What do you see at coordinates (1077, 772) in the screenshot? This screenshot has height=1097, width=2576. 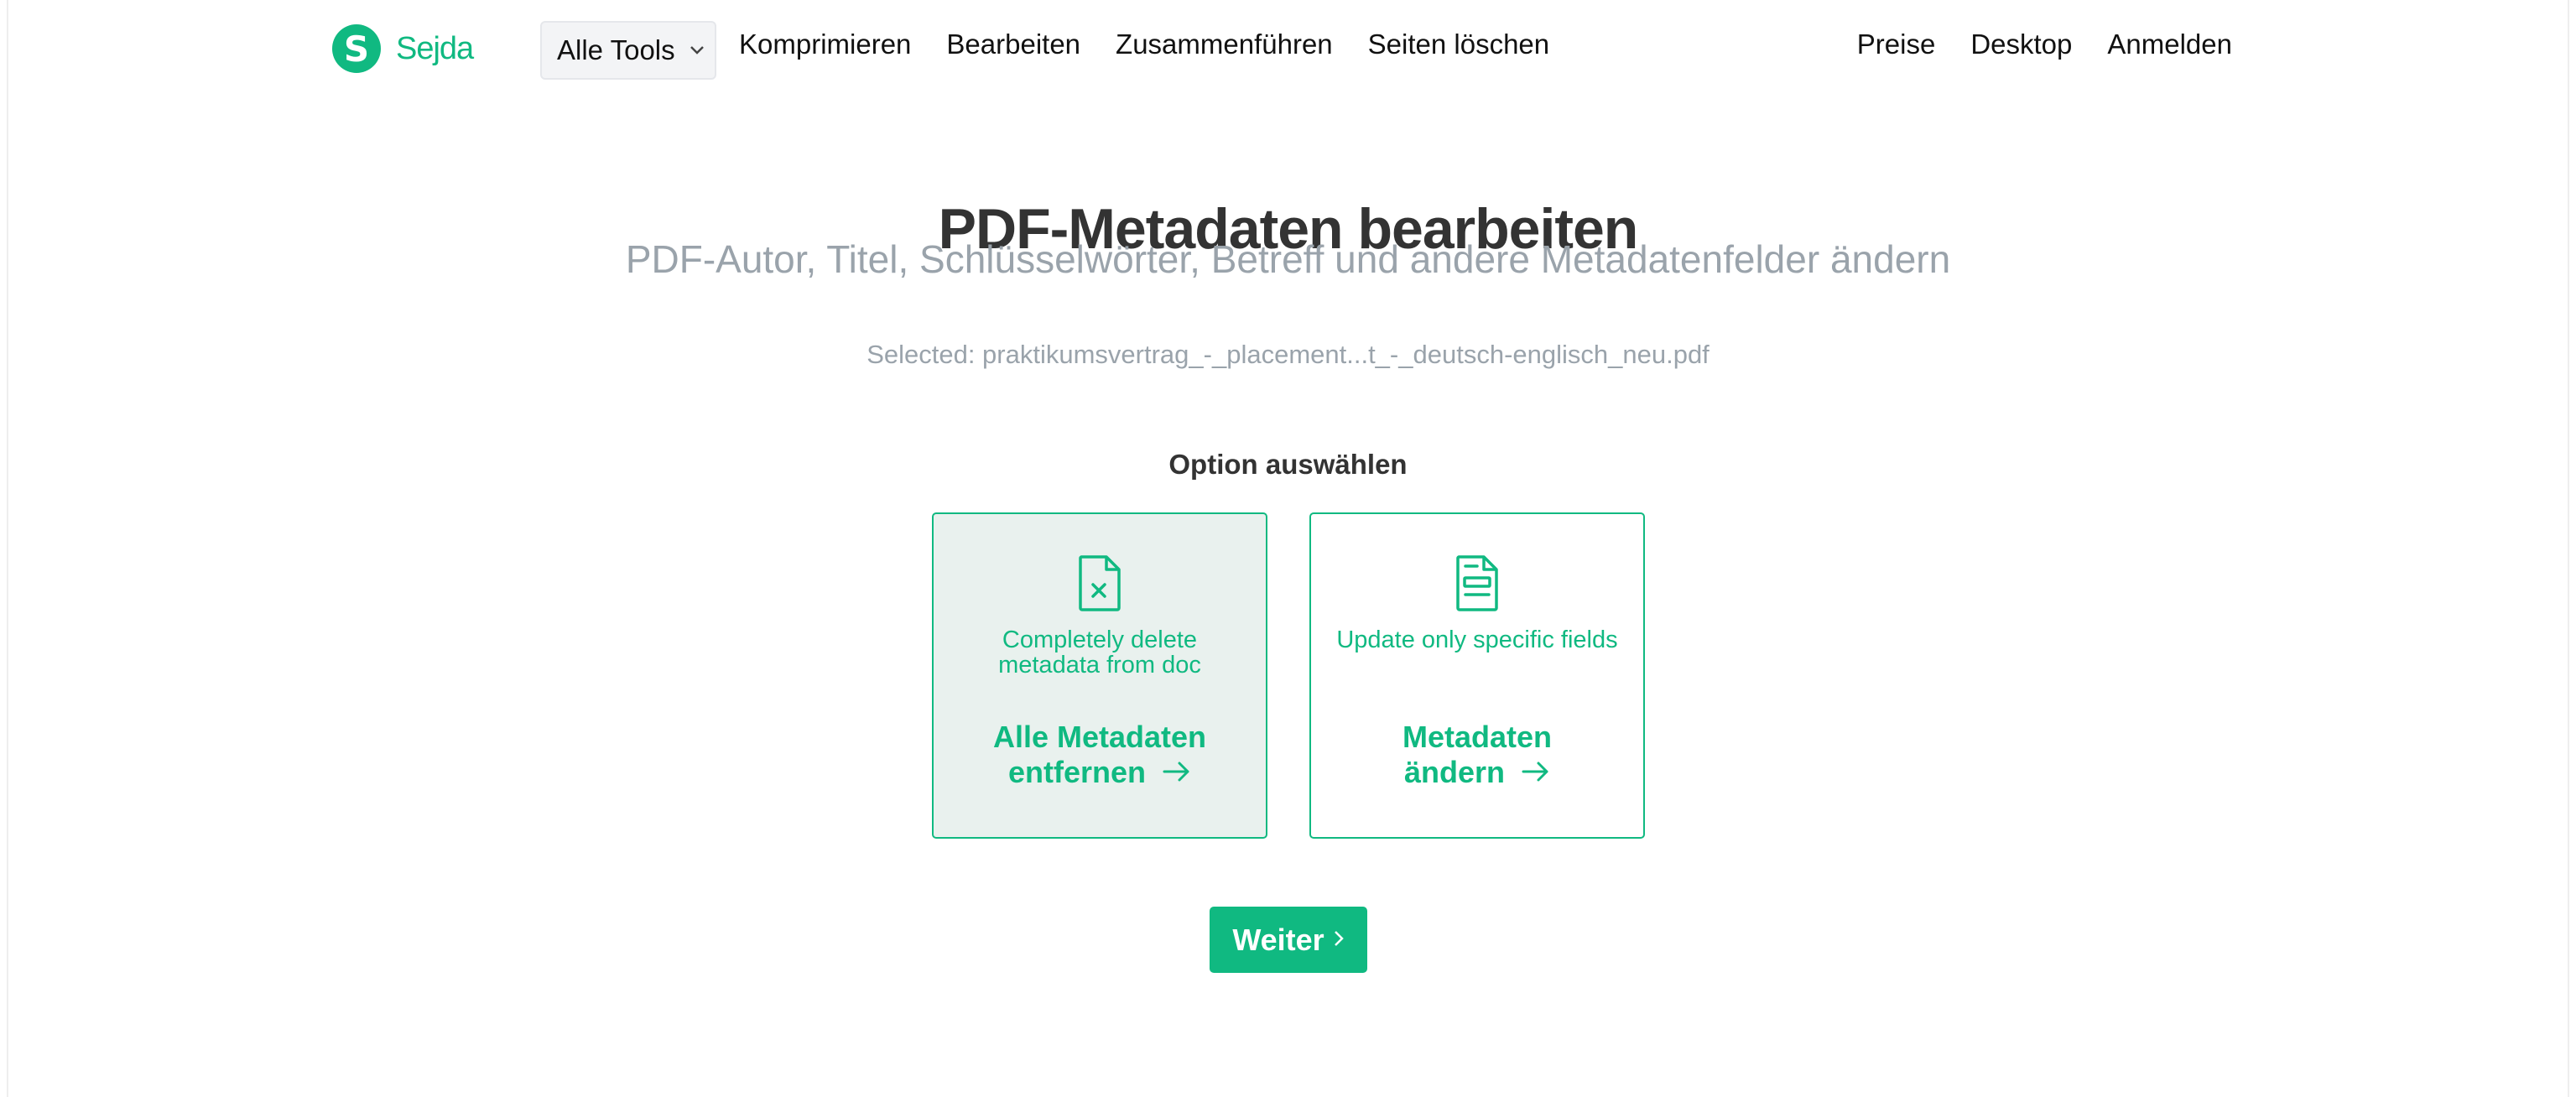 I see `option-action-line2: entfernen` at bounding box center [1077, 772].